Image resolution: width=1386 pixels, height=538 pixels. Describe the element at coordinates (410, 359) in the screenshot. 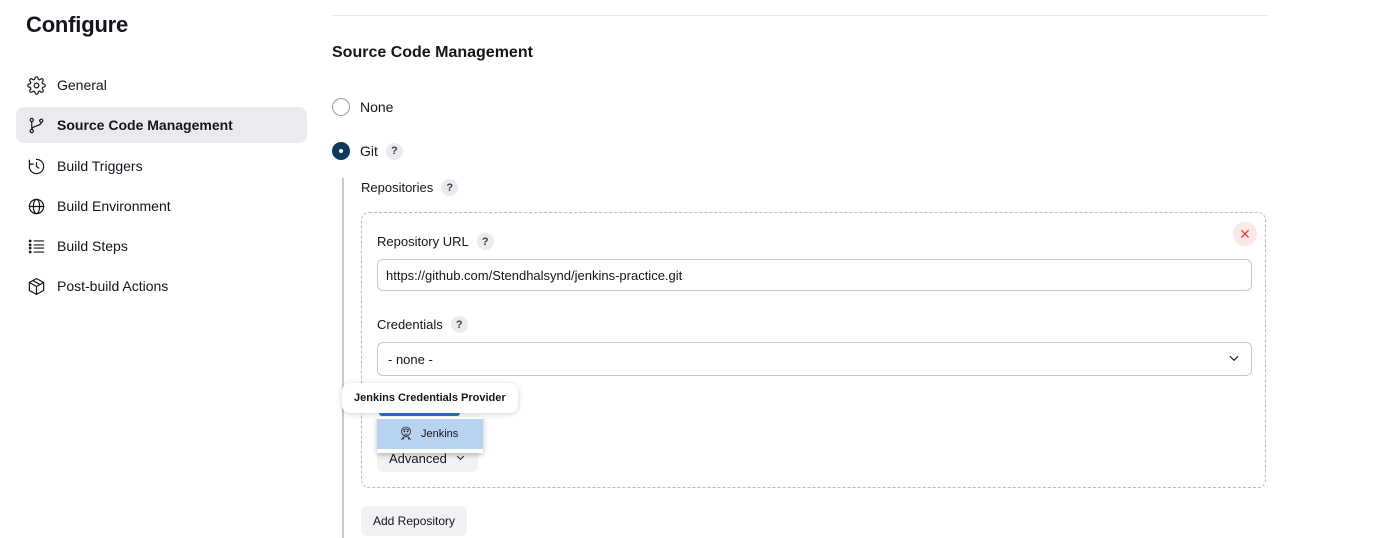

I see `credentials-selected-value: - none -` at that location.